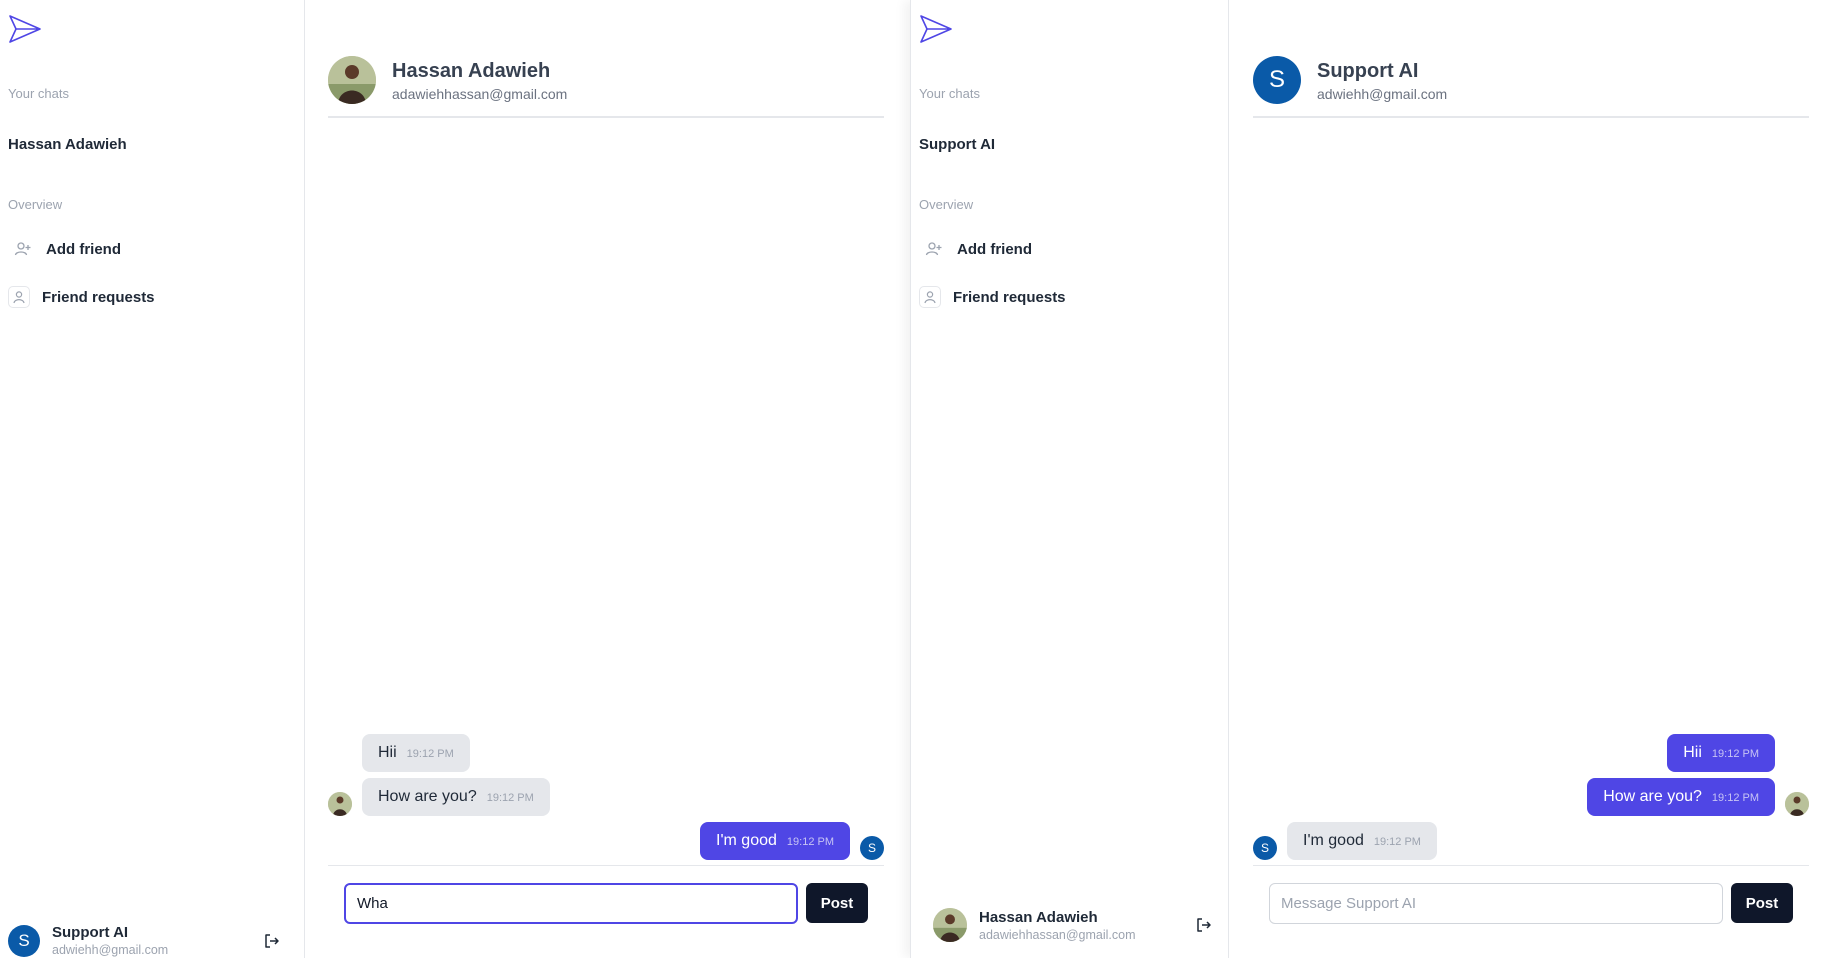 This screenshot has height=958, width=1822. What do you see at coordinates (957, 144) in the screenshot?
I see `chat-item-support-ai: Support AI` at bounding box center [957, 144].